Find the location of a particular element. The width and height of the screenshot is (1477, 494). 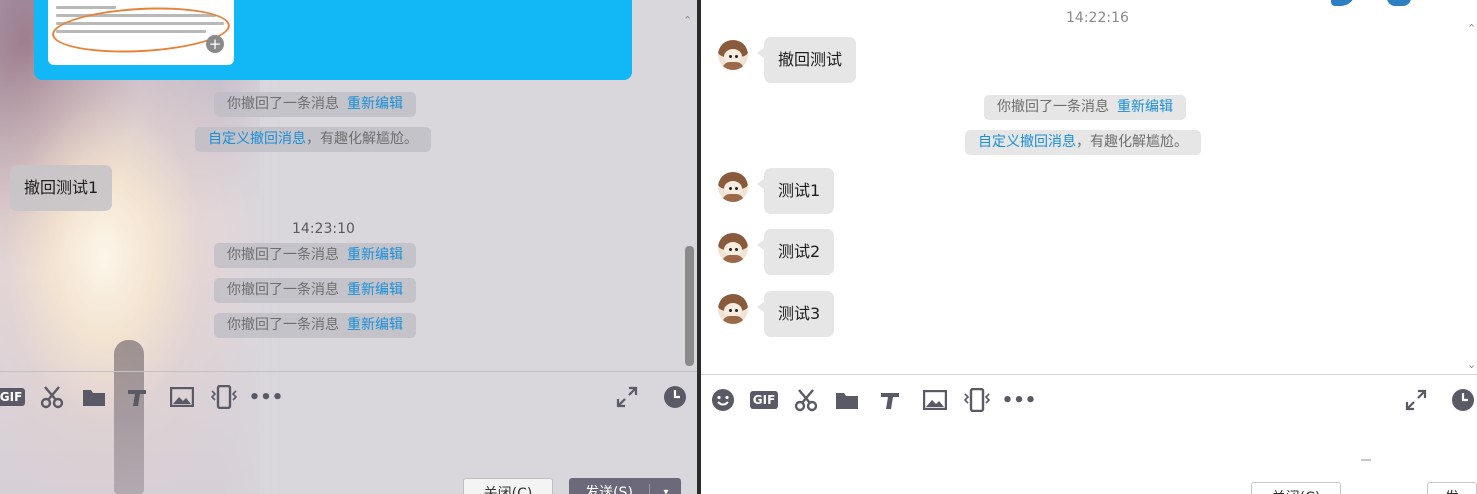

zoom-plus-icon: + is located at coordinates (215, 44).